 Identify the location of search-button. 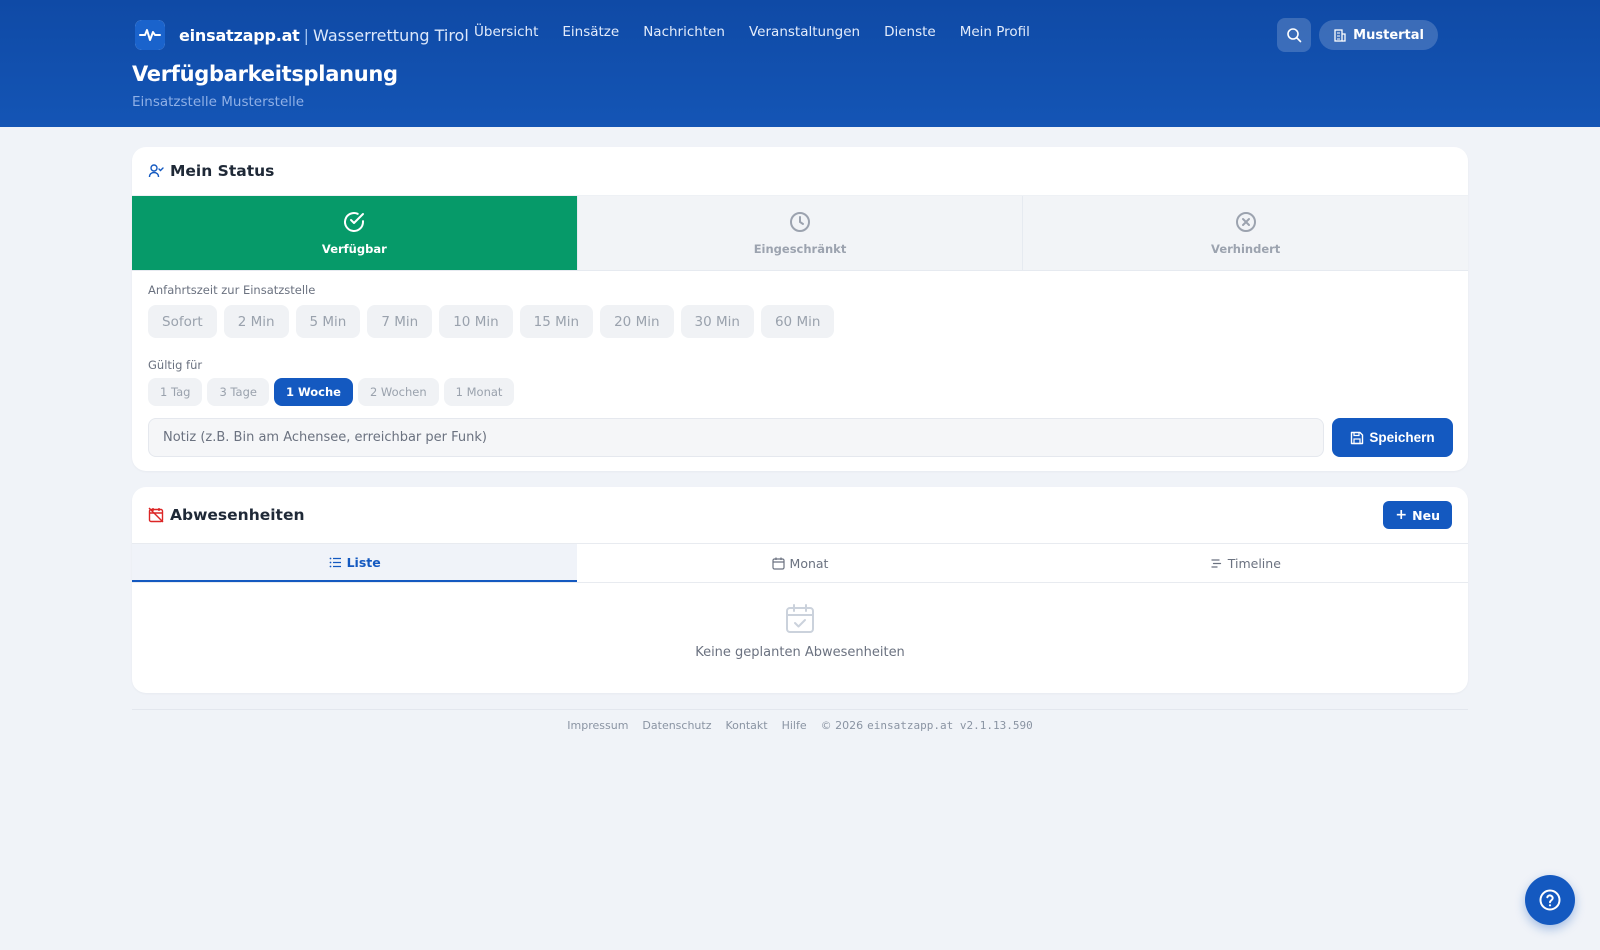
(1294, 35).